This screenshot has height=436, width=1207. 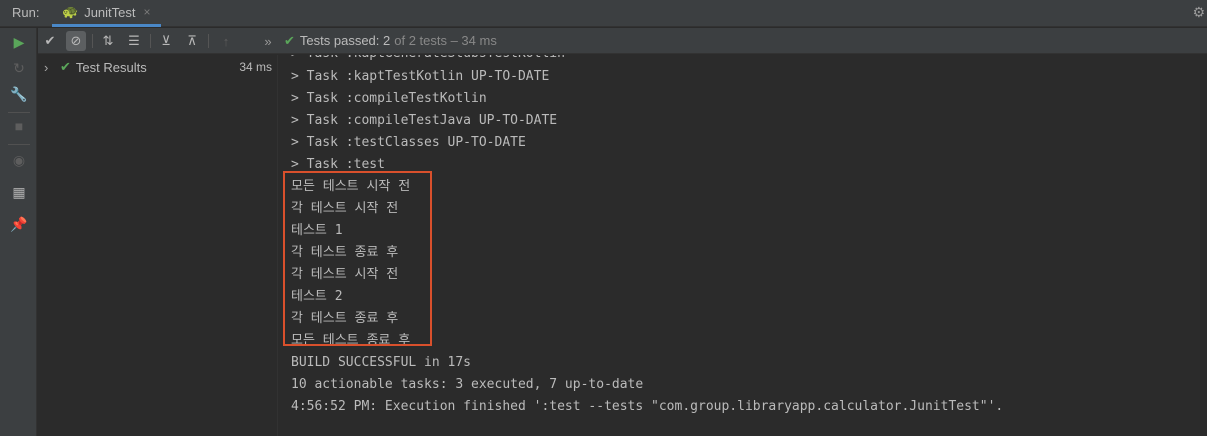 What do you see at coordinates (255, 67) in the screenshot?
I see `tree-item-duration: 34 ms` at bounding box center [255, 67].